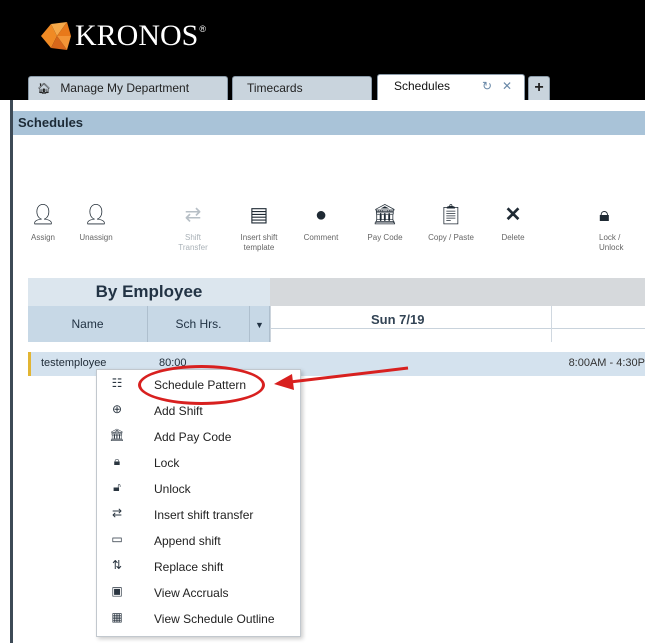 This screenshot has width=645, height=643. Describe the element at coordinates (193, 437) in the screenshot. I see `menu-item-label: Add Pay Code` at that location.